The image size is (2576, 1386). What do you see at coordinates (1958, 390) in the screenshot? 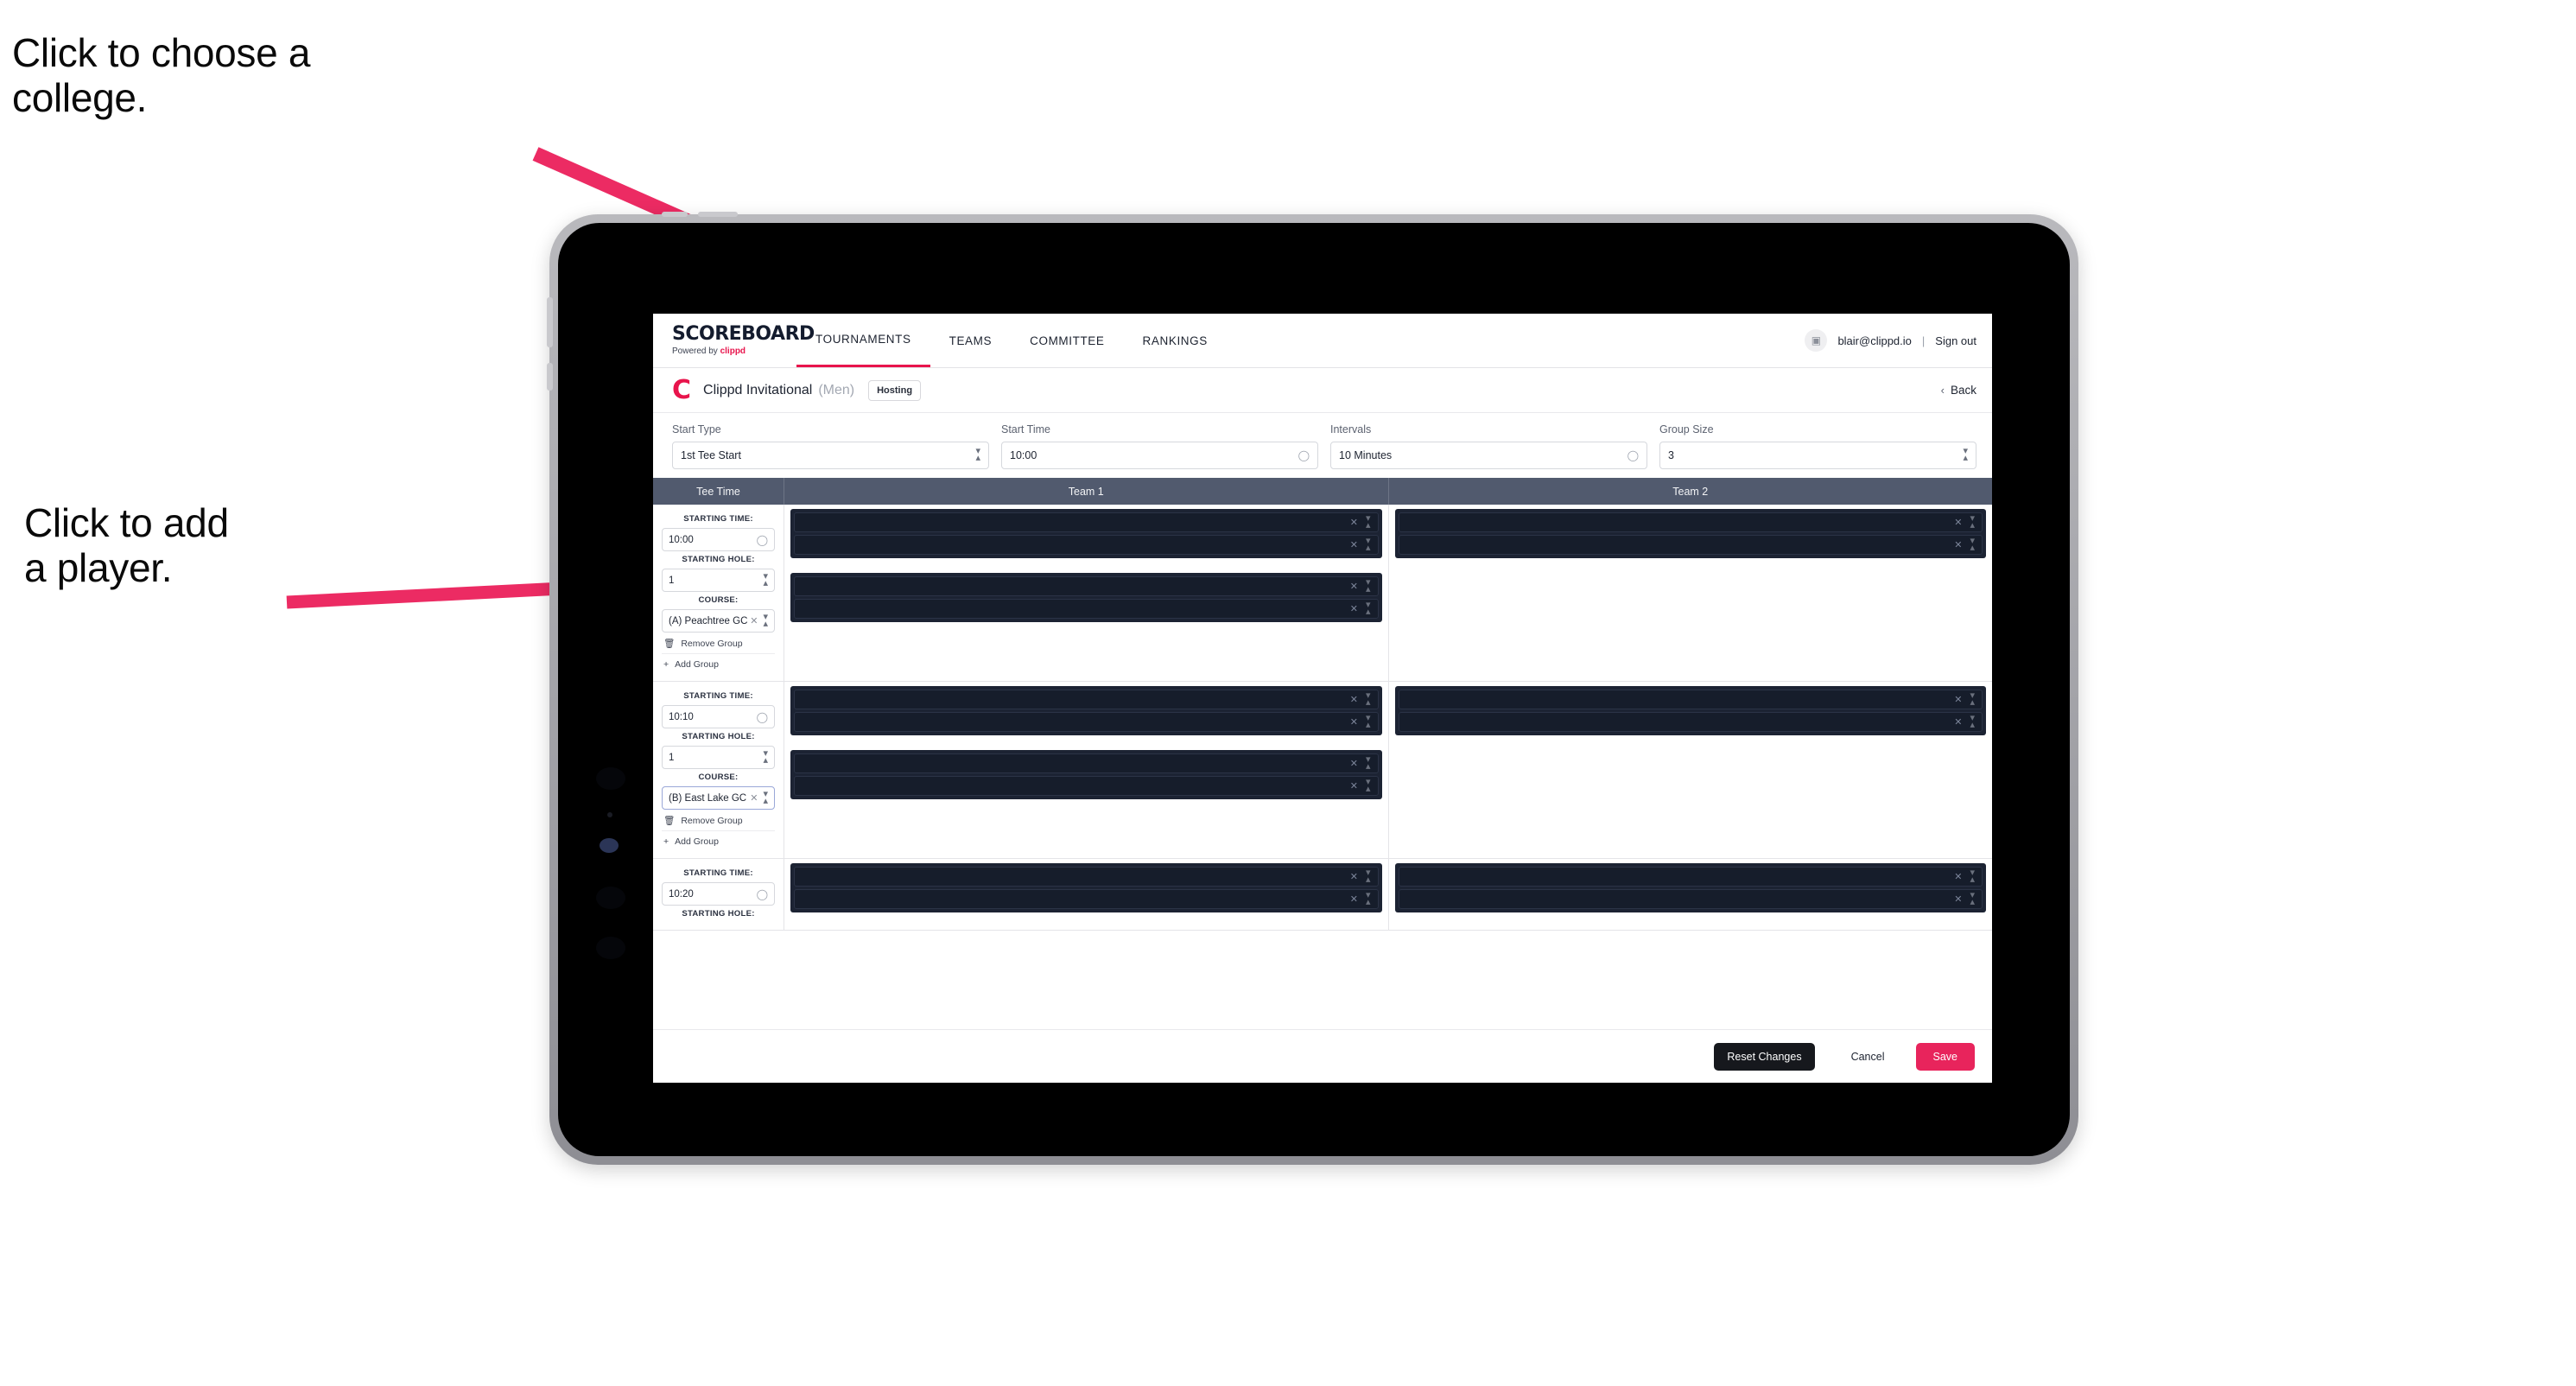
I see `back-link: ‹ Back` at bounding box center [1958, 390].